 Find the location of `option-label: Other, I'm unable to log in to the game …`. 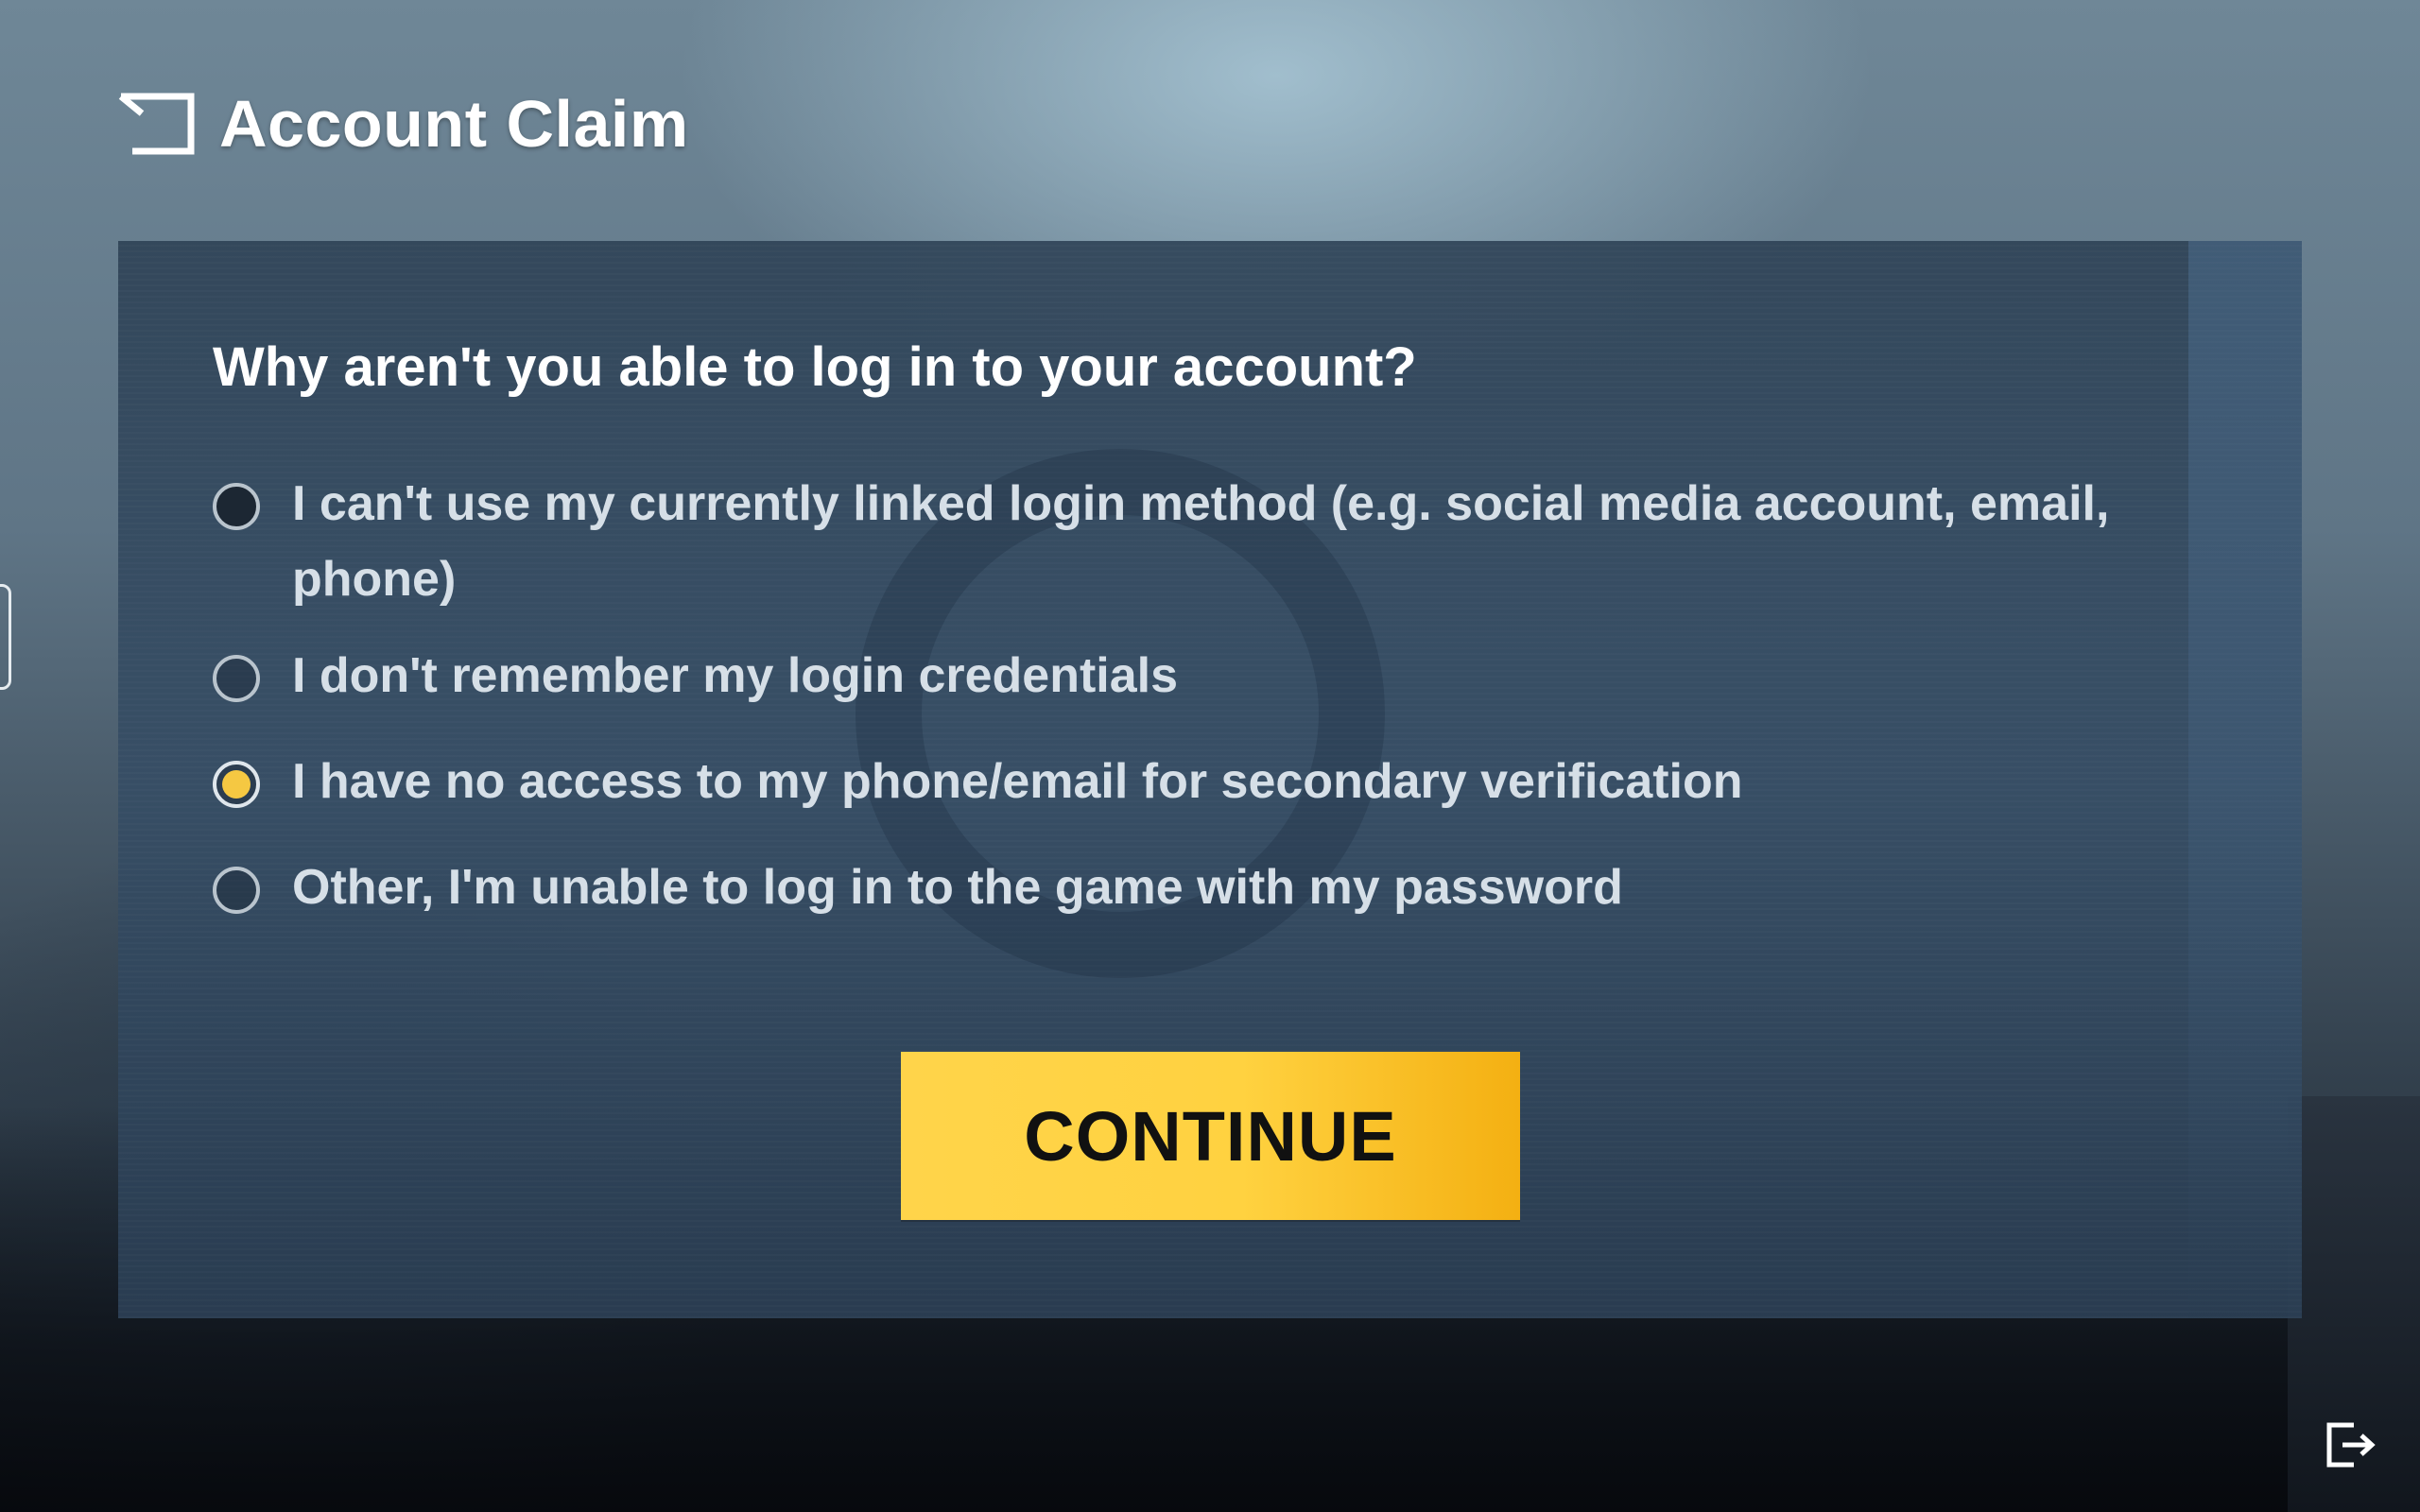

option-label: Other, I'm unable to log in to the game … is located at coordinates (957, 887).